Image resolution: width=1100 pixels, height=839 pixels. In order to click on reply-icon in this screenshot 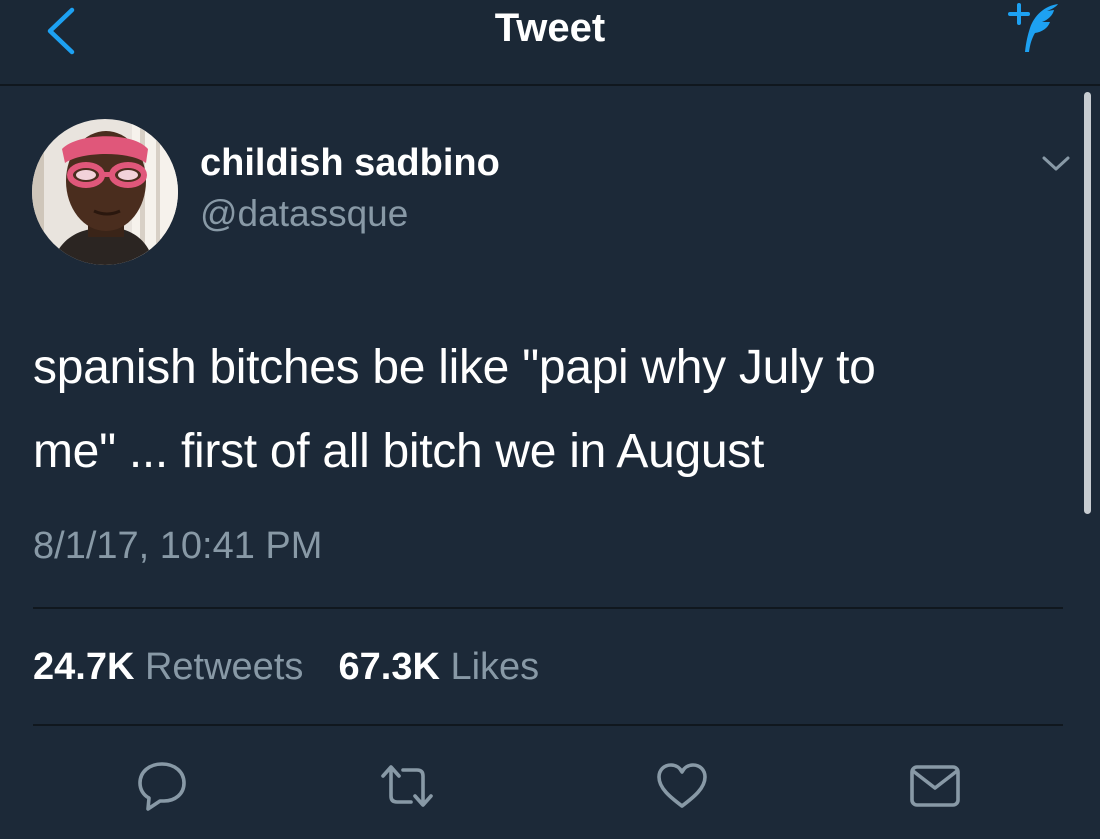, I will do `click(162, 786)`.